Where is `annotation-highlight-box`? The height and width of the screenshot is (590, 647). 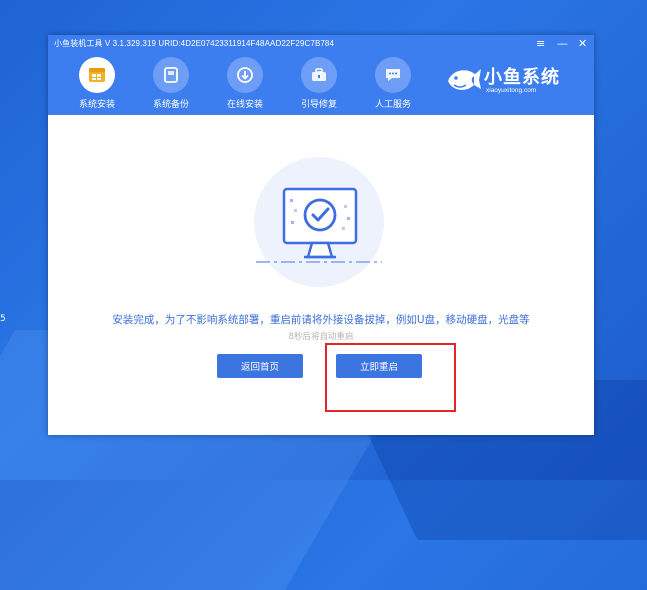
annotation-highlight-box is located at coordinates (390, 377).